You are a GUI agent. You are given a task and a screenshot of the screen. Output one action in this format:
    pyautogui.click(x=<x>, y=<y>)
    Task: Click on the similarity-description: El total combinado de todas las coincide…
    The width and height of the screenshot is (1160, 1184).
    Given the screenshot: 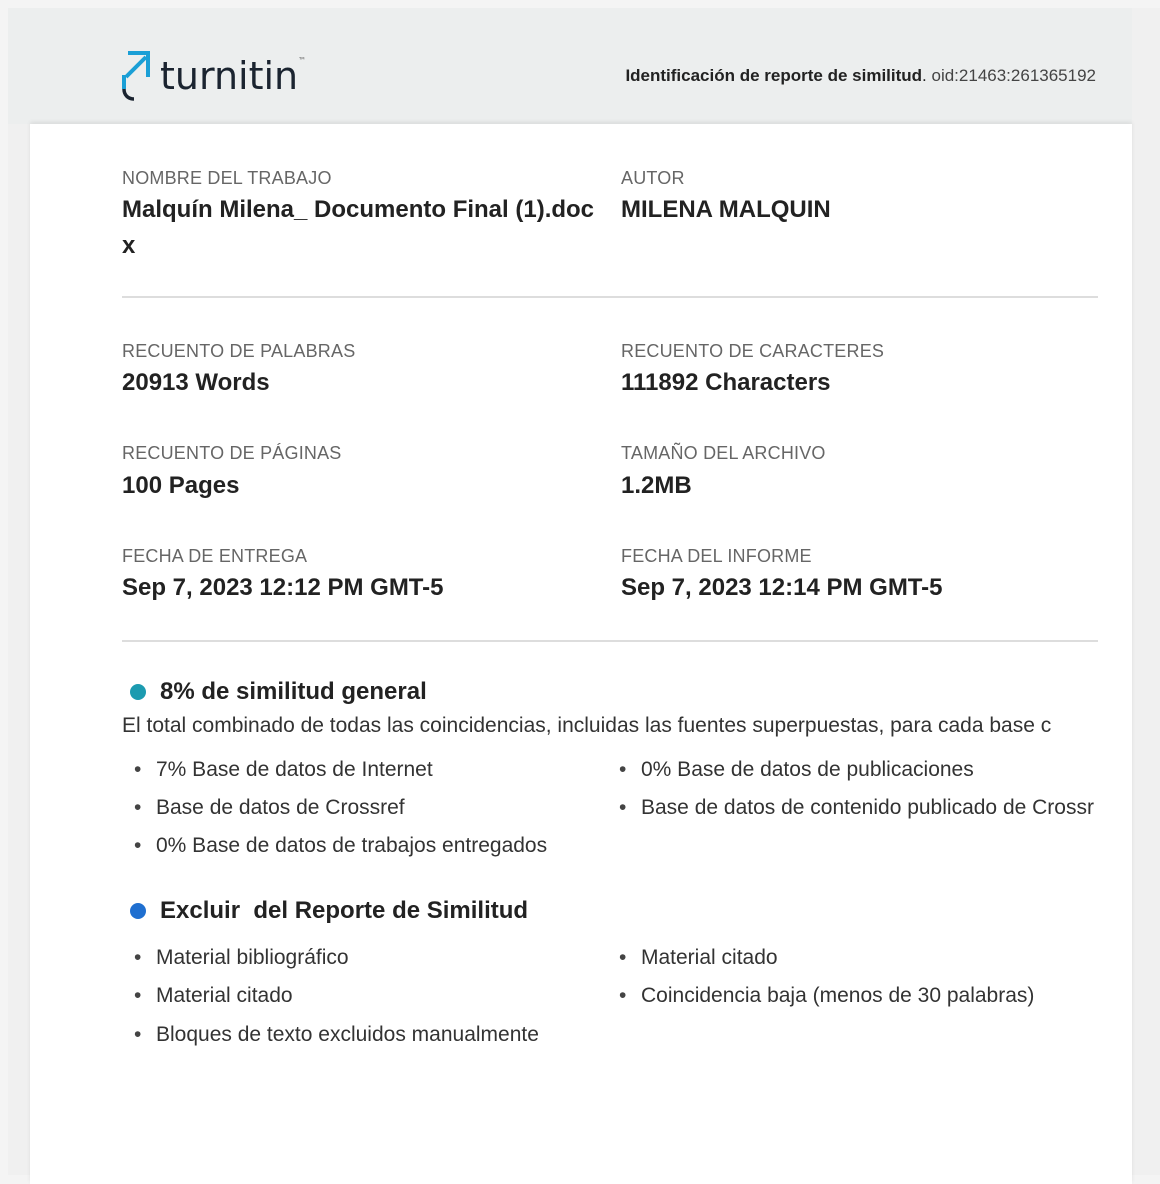 What is the action you would take?
    pyautogui.click(x=587, y=725)
    